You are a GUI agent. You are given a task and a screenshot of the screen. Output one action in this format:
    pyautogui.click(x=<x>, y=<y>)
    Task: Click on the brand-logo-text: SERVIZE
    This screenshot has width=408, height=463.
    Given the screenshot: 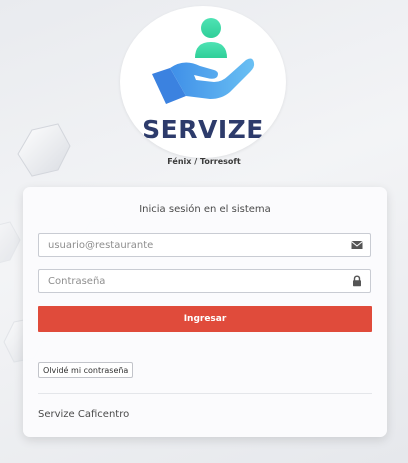 What is the action you would take?
    pyautogui.click(x=203, y=129)
    